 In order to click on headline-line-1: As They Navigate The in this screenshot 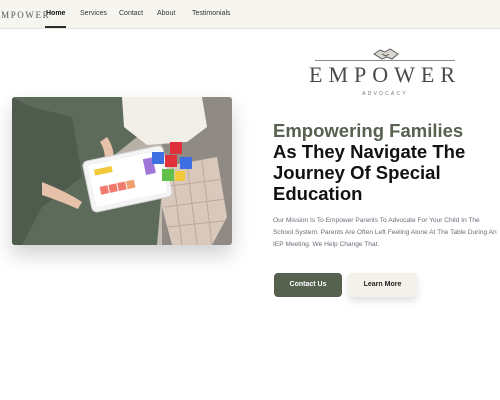, I will do `click(369, 151)`.